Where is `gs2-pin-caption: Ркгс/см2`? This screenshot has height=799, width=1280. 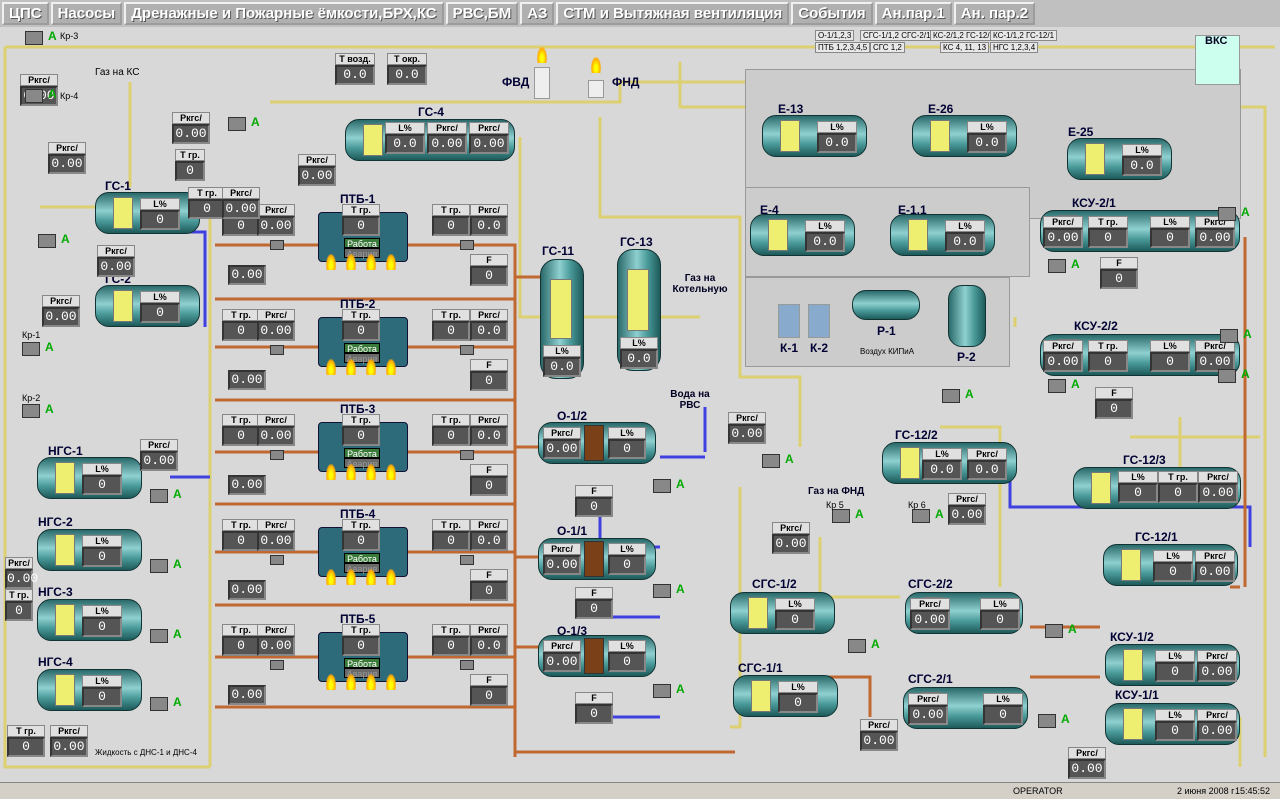 gs2-pin-caption: Ркгс/см2 is located at coordinates (116, 256).